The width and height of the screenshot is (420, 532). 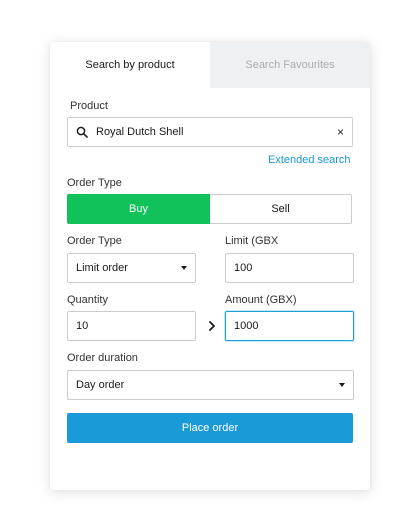 I want to click on order-duration-select: Day order, so click(x=210, y=385).